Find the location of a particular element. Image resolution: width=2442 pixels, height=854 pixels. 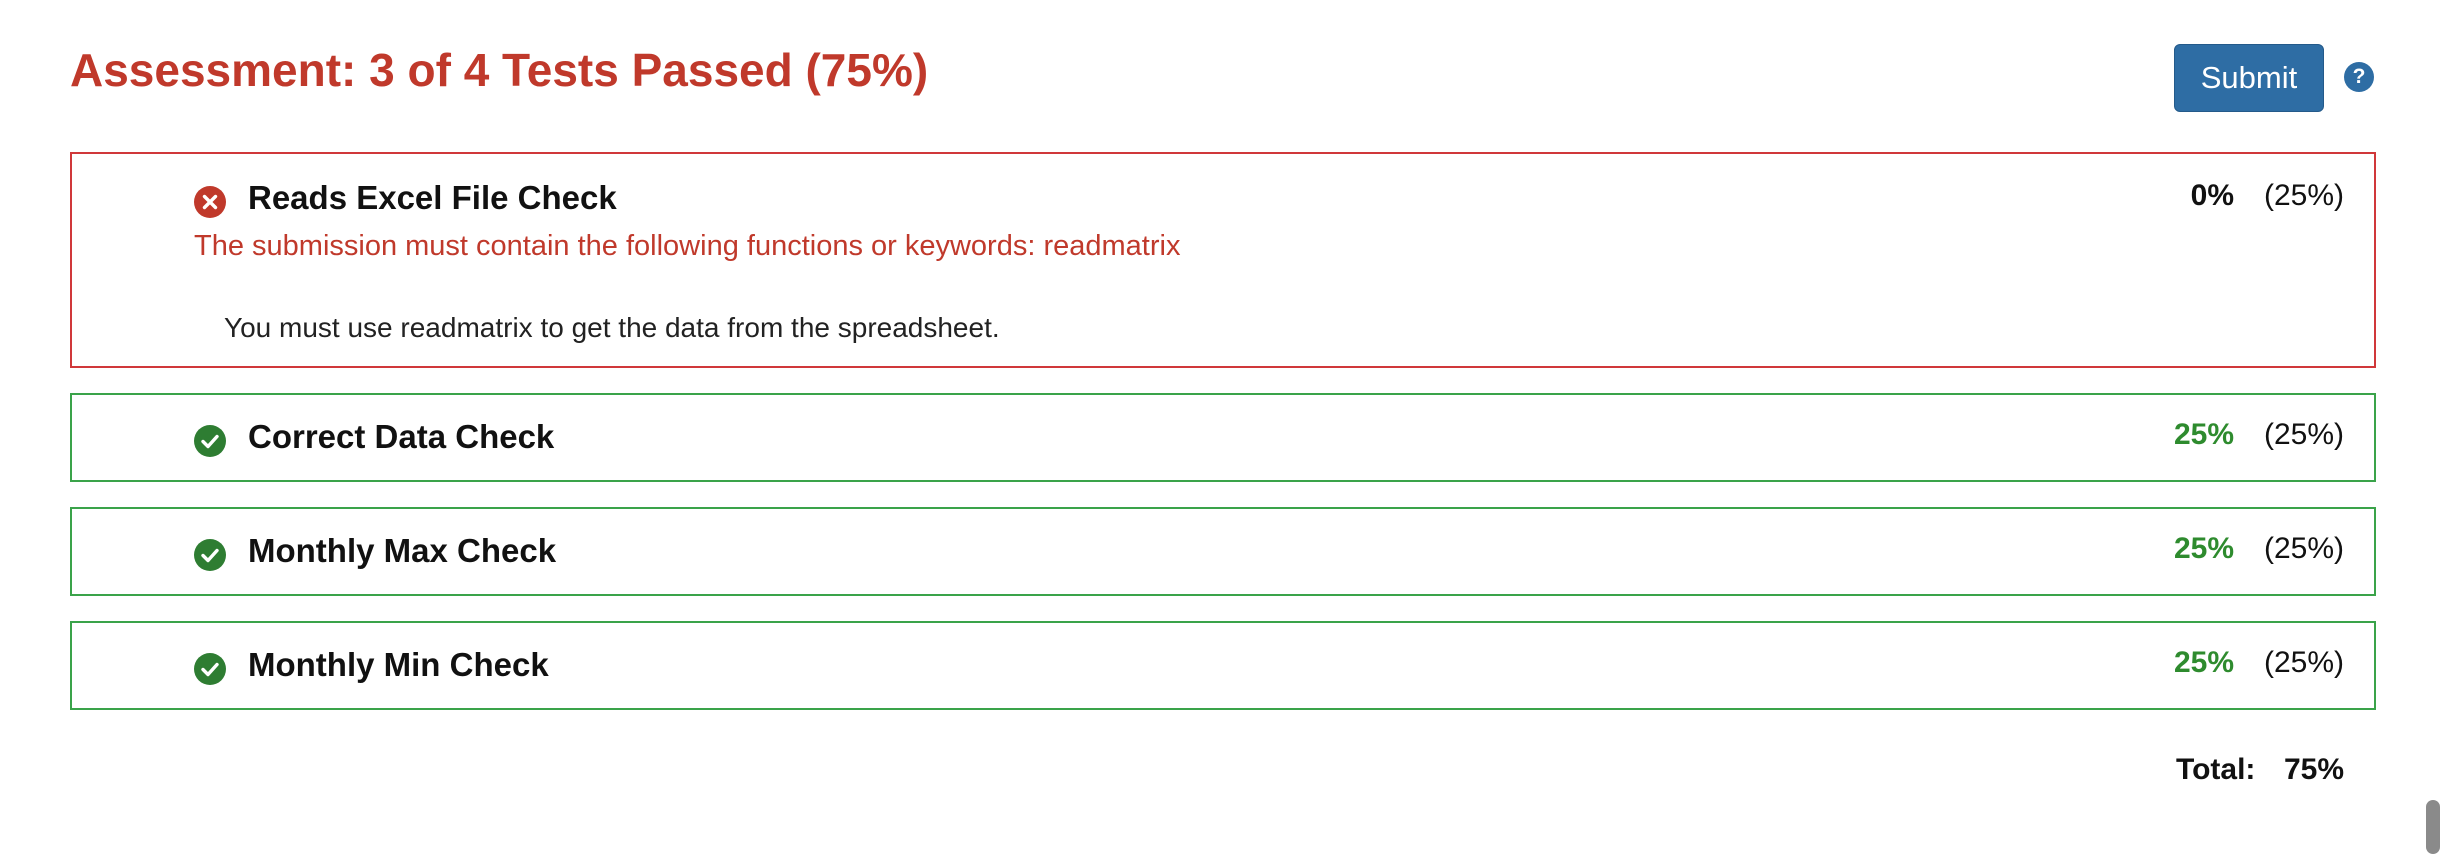

test-result-monthly-max: Monthly Max Check 25% (25%) is located at coordinates (1223, 551).